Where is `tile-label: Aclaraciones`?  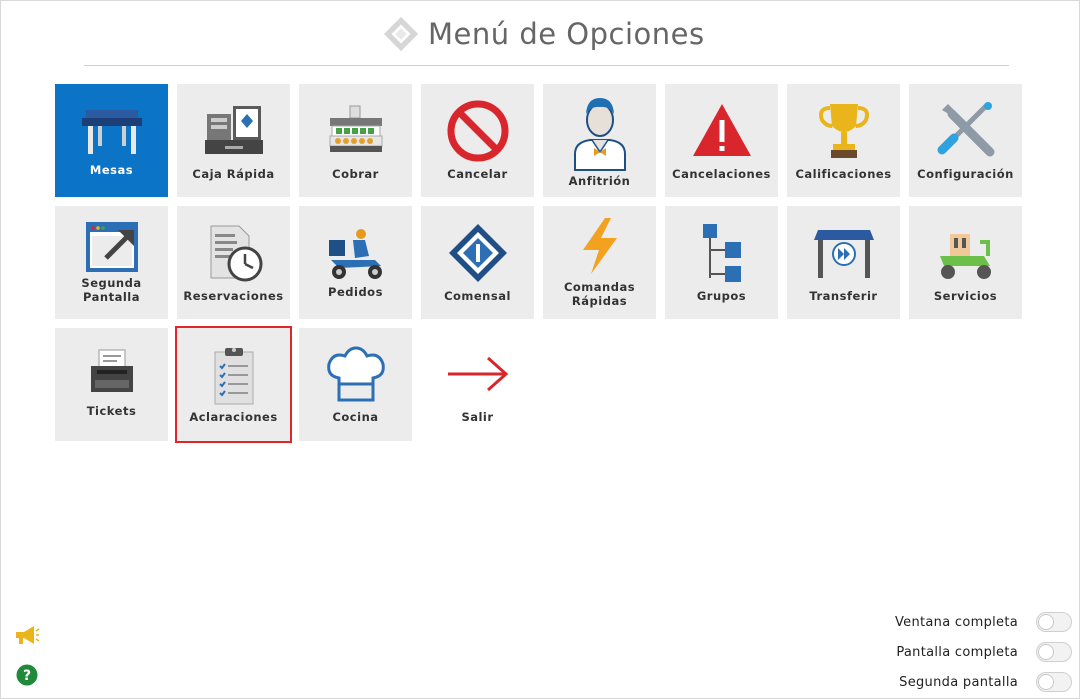
tile-label: Aclaraciones is located at coordinates (233, 417).